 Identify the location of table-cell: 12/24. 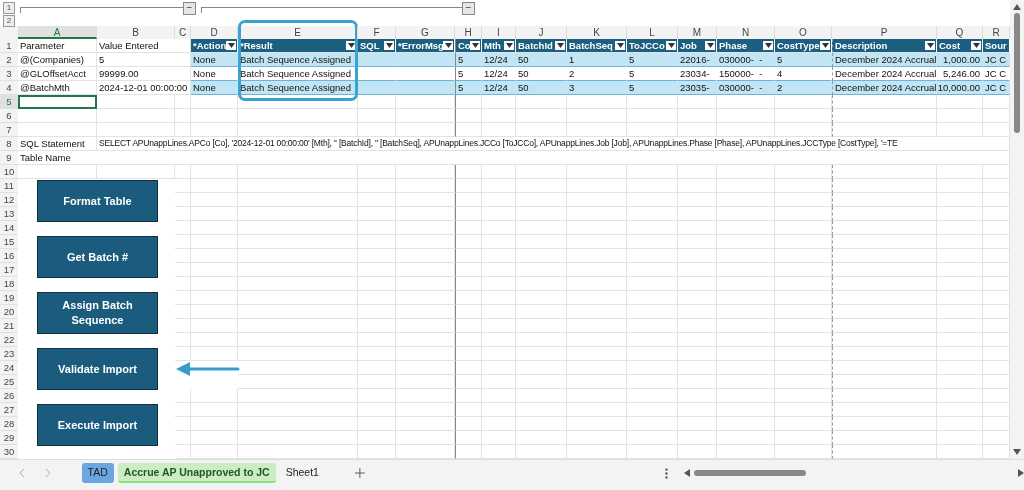
(499, 60).